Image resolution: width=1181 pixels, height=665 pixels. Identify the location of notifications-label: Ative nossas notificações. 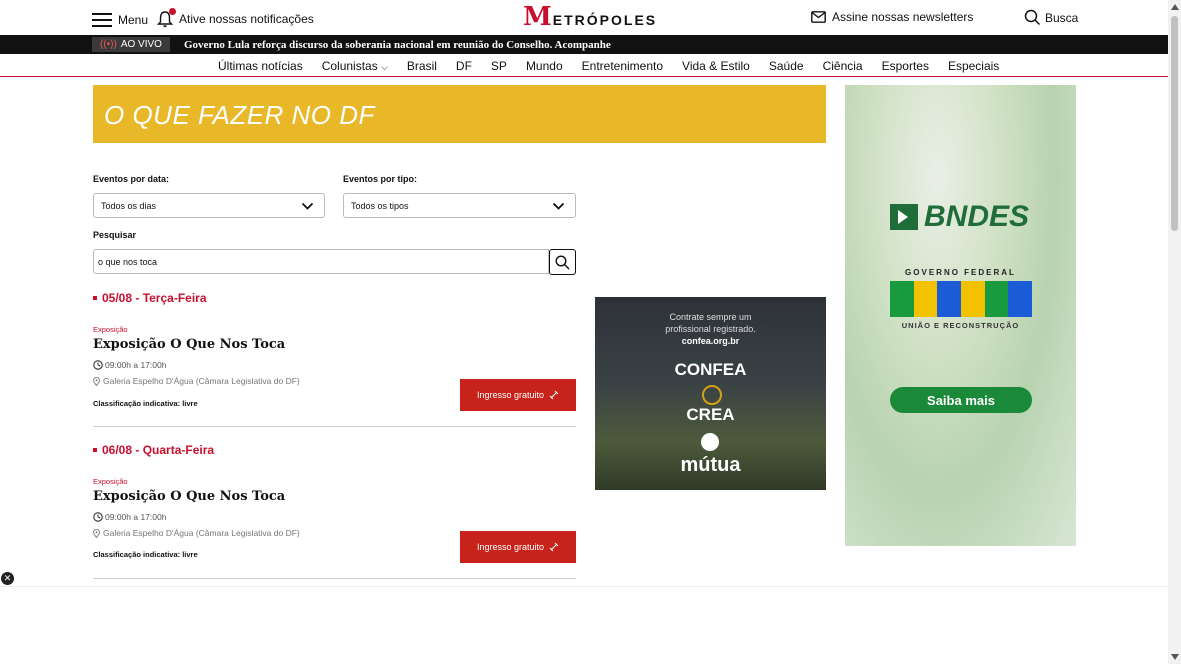
(246, 19).